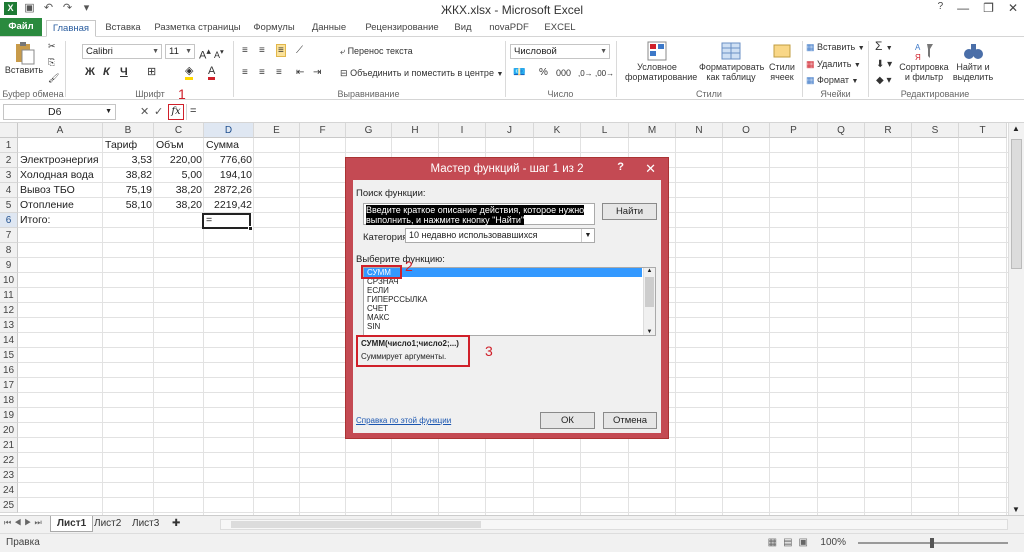  Describe the element at coordinates (9, 310) in the screenshot. I see `row-header: 12` at that location.